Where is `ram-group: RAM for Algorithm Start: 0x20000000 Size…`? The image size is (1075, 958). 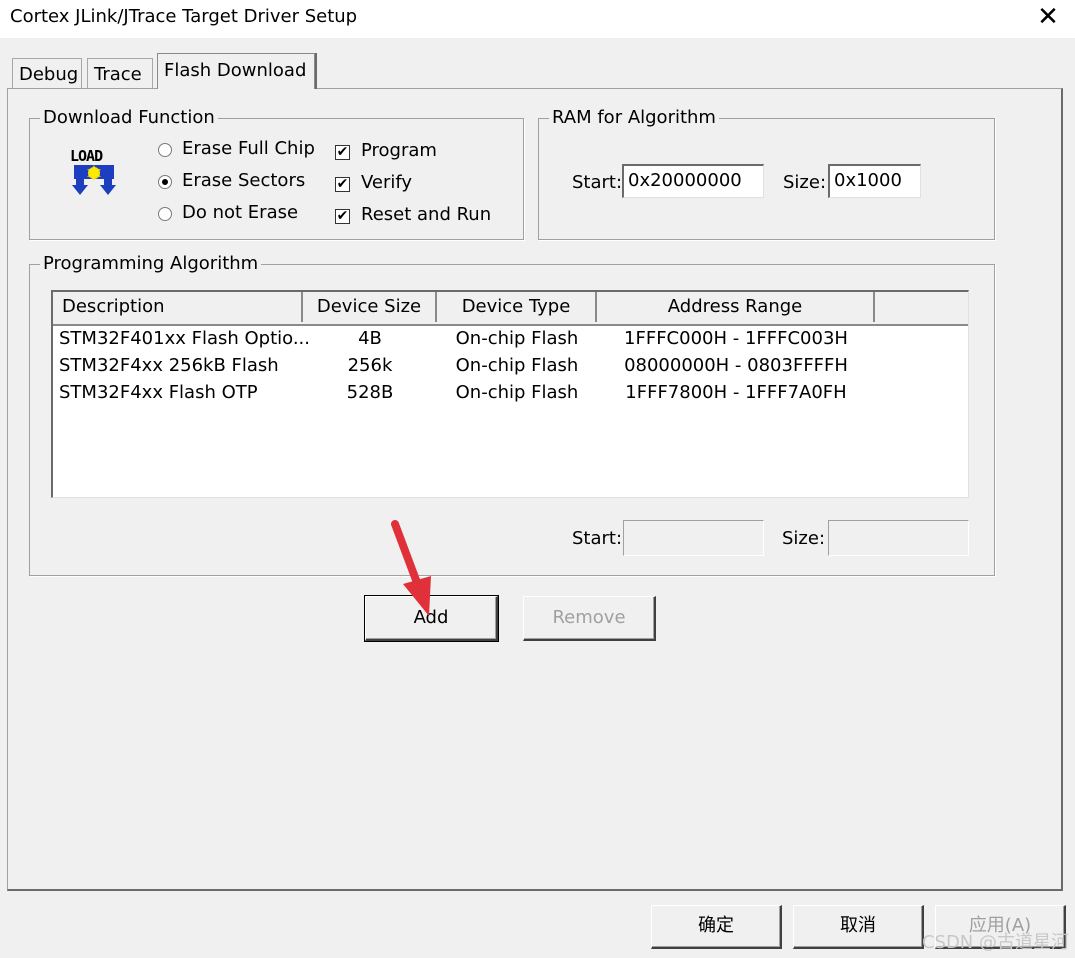
ram-group: RAM for Algorithm Start: 0x20000000 Size… is located at coordinates (766, 173).